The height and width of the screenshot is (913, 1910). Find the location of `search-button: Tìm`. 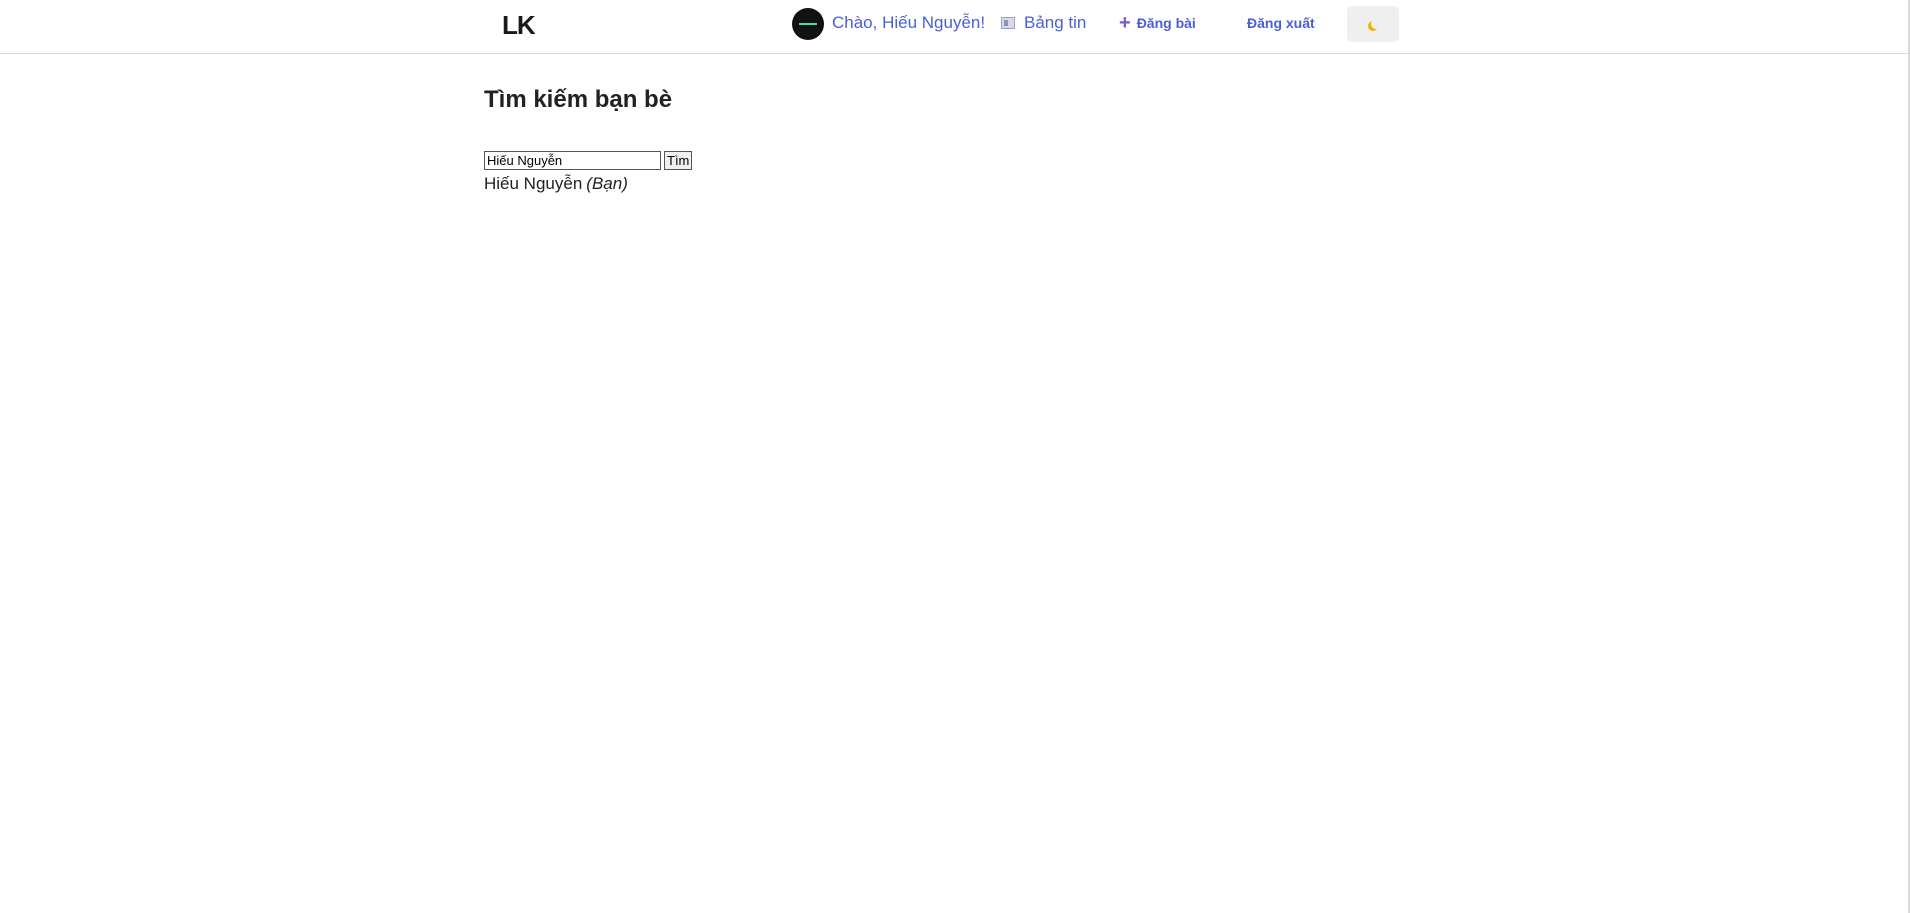

search-button: Tìm is located at coordinates (678, 160).